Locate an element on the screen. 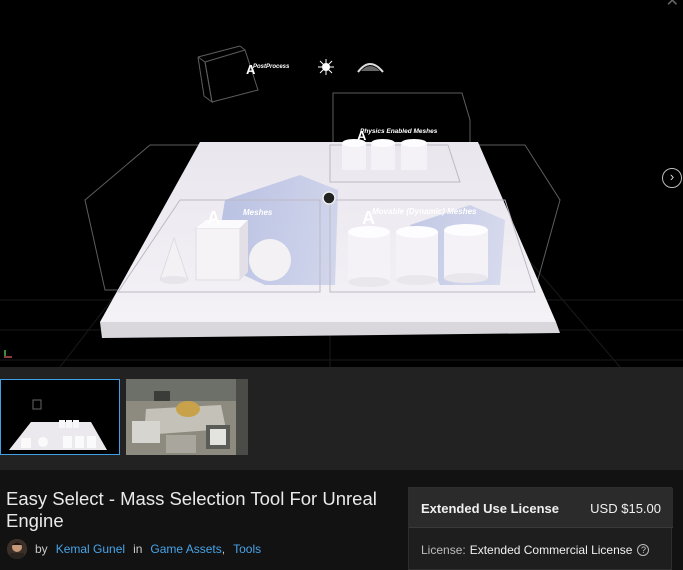 Image resolution: width=683 pixels, height=570 pixels. category-link: Game Assets is located at coordinates (185, 549).